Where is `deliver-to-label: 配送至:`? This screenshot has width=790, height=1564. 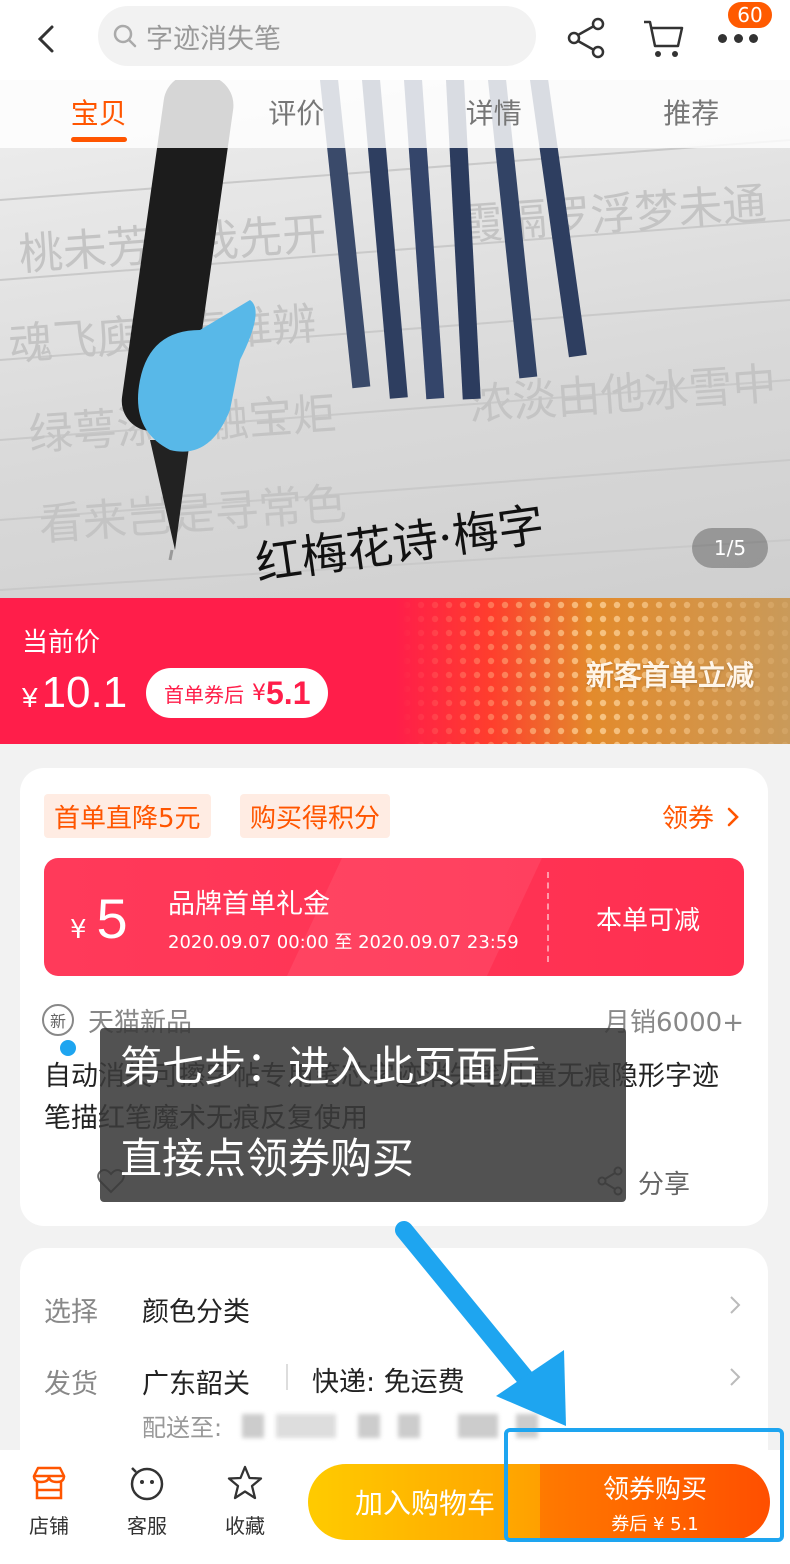 deliver-to-label: 配送至: is located at coordinates (182, 1428).